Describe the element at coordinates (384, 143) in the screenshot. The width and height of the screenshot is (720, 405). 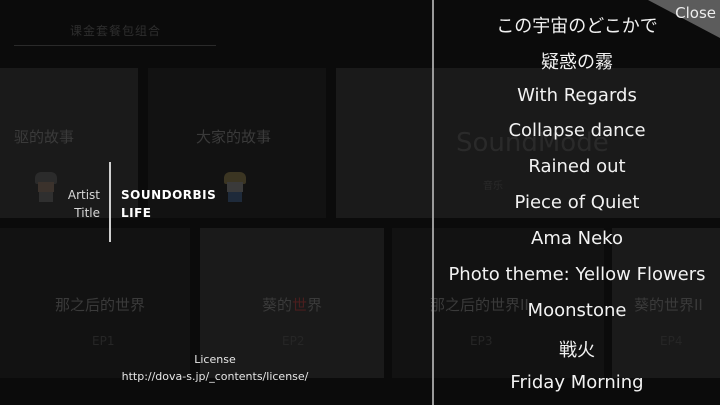
I see `bg-card-soundmode` at that location.